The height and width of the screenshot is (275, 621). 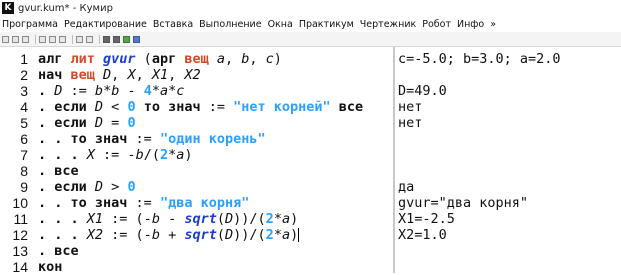 I want to click on code-token: алг, so click(x=54, y=59).